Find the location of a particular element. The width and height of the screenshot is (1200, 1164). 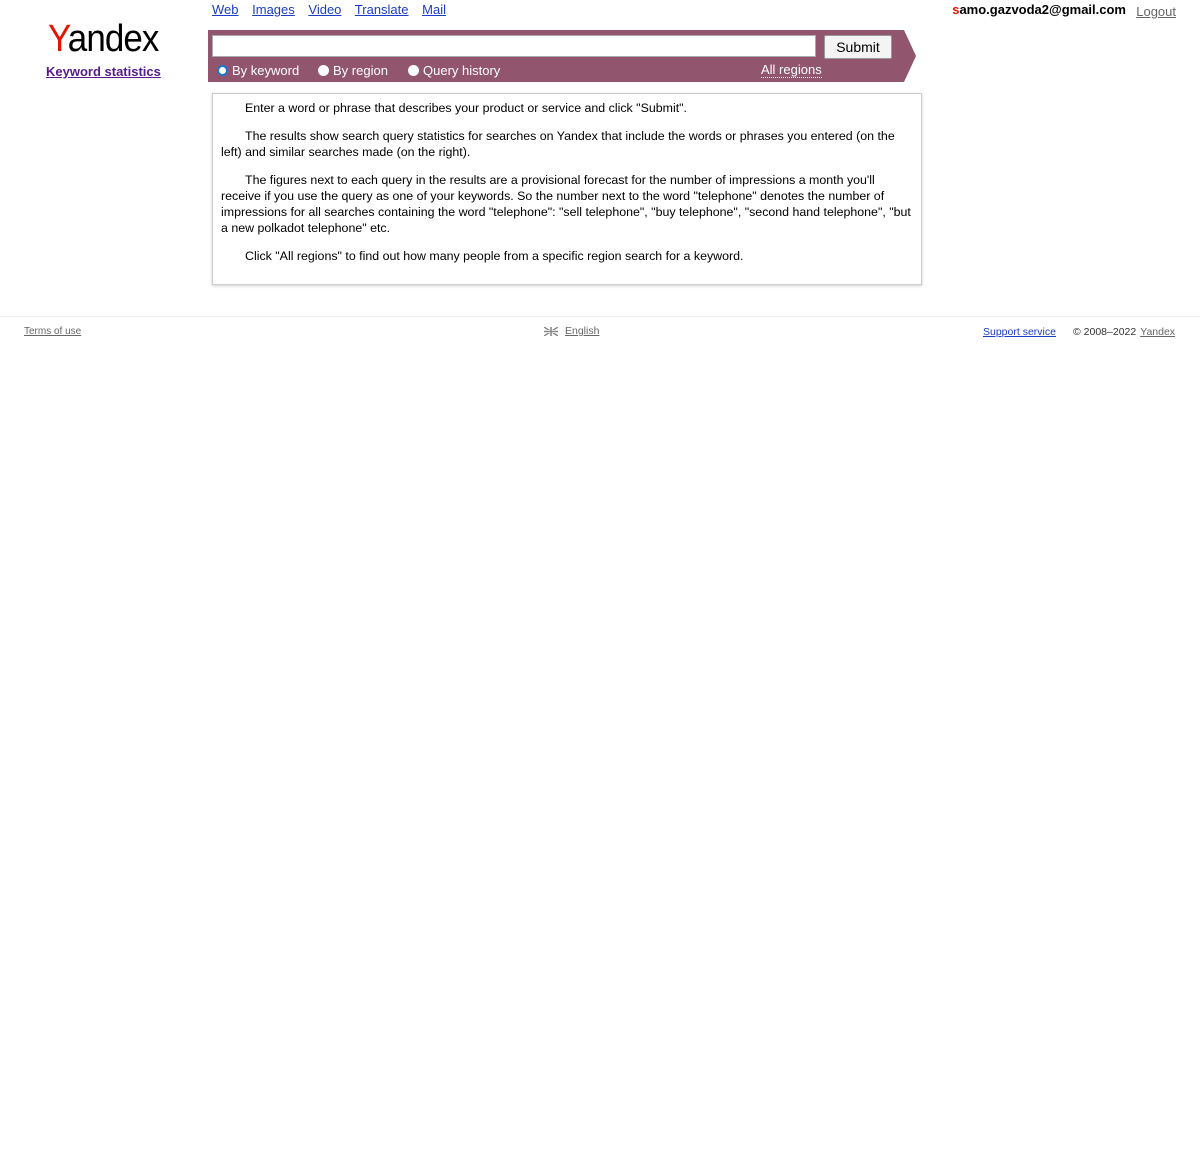

nav-mail: Mail is located at coordinates (434, 9).